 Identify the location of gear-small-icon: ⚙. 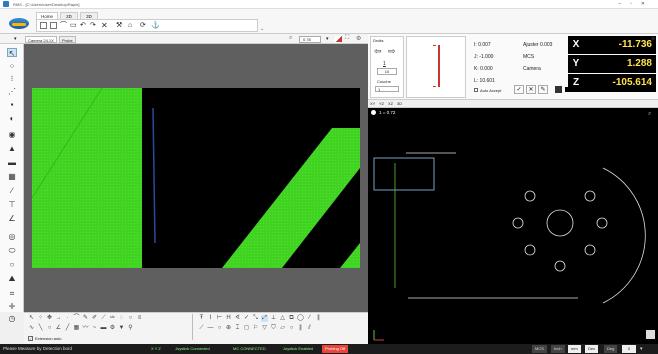
(112, 328).